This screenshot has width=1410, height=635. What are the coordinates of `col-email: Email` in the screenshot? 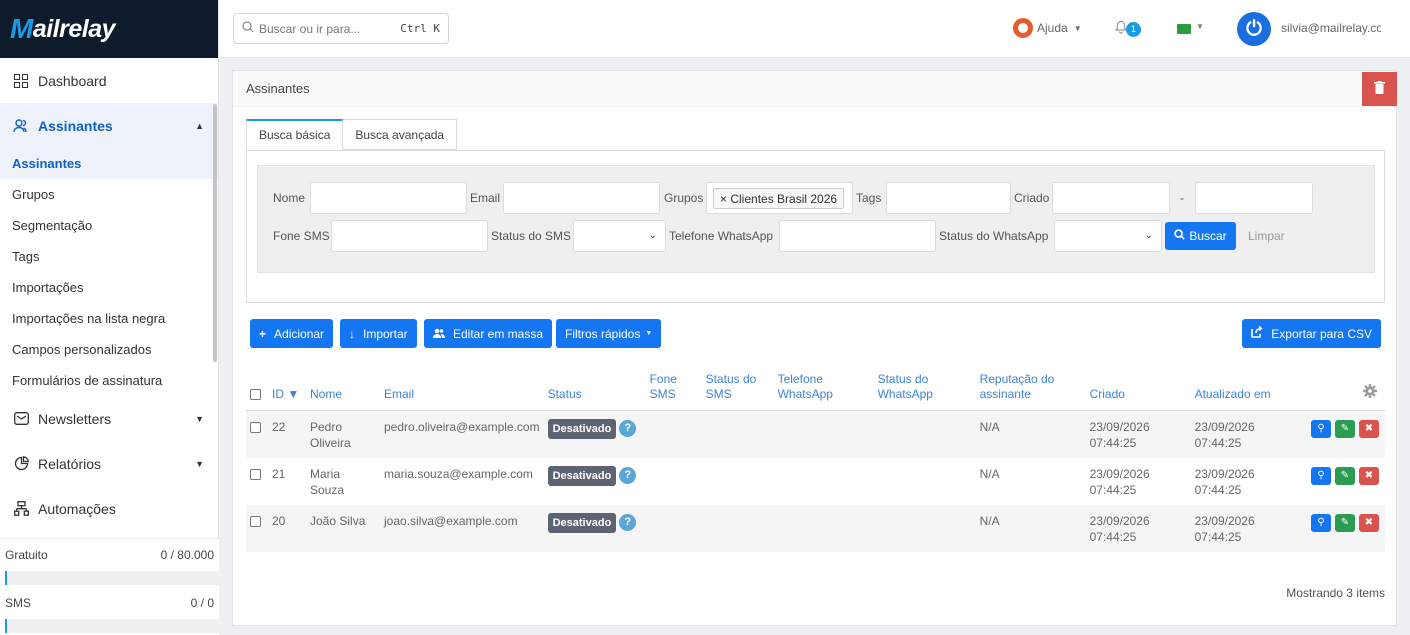 It's located at (462, 391).